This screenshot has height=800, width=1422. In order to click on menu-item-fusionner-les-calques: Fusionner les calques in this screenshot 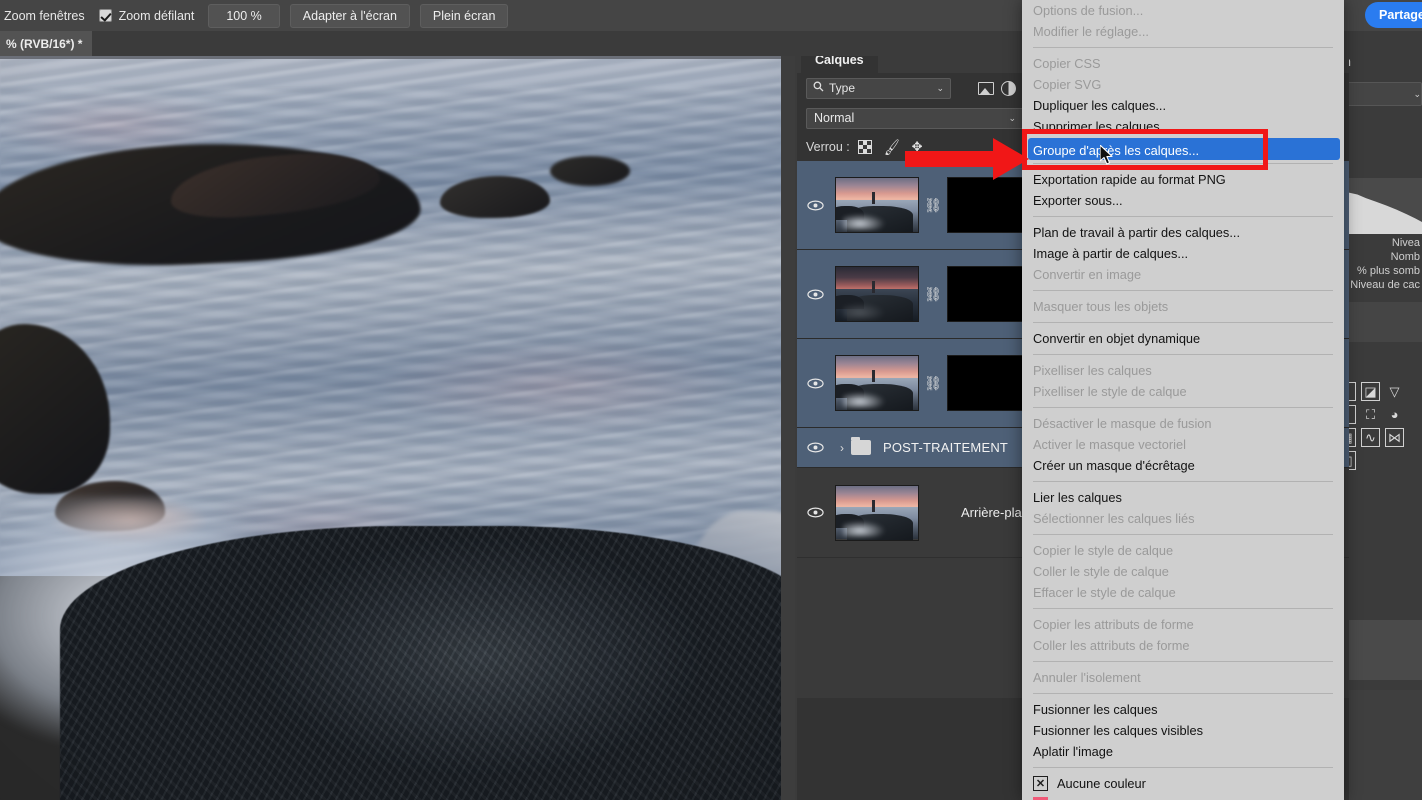, I will do `click(1183, 709)`.